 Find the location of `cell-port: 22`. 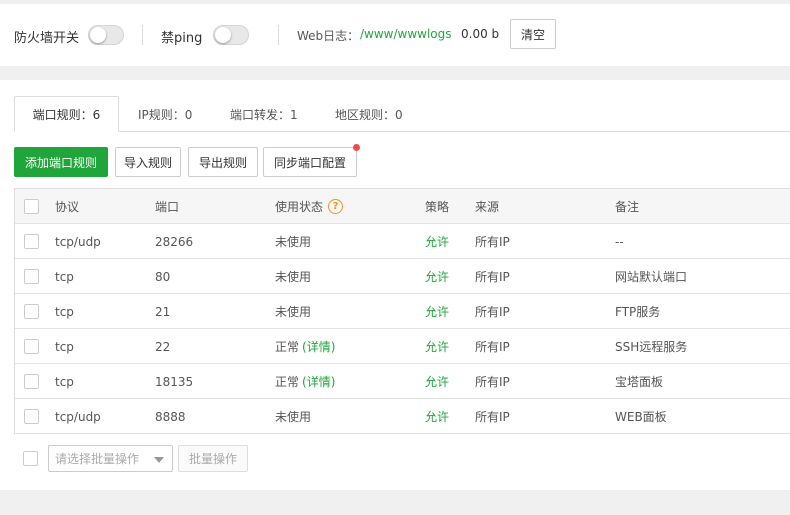

cell-port: 22 is located at coordinates (163, 346).